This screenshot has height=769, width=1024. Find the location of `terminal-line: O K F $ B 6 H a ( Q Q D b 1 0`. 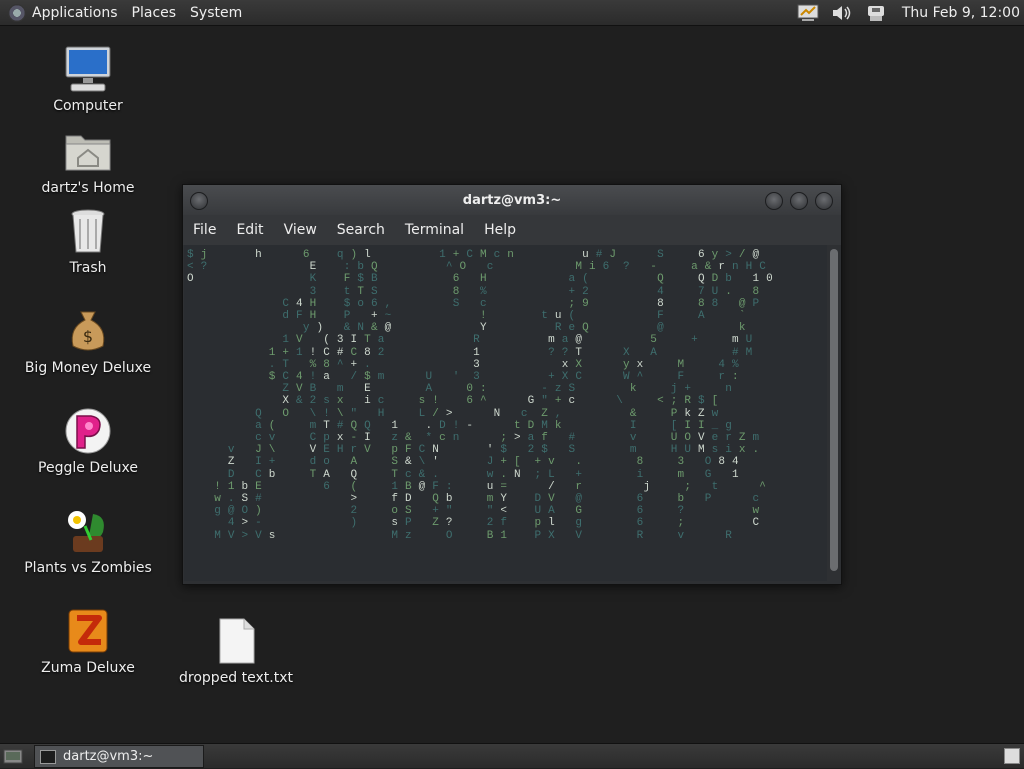

terminal-line: O K F $ B 6 H a ( Q Q D b 1 0 is located at coordinates (480, 279).